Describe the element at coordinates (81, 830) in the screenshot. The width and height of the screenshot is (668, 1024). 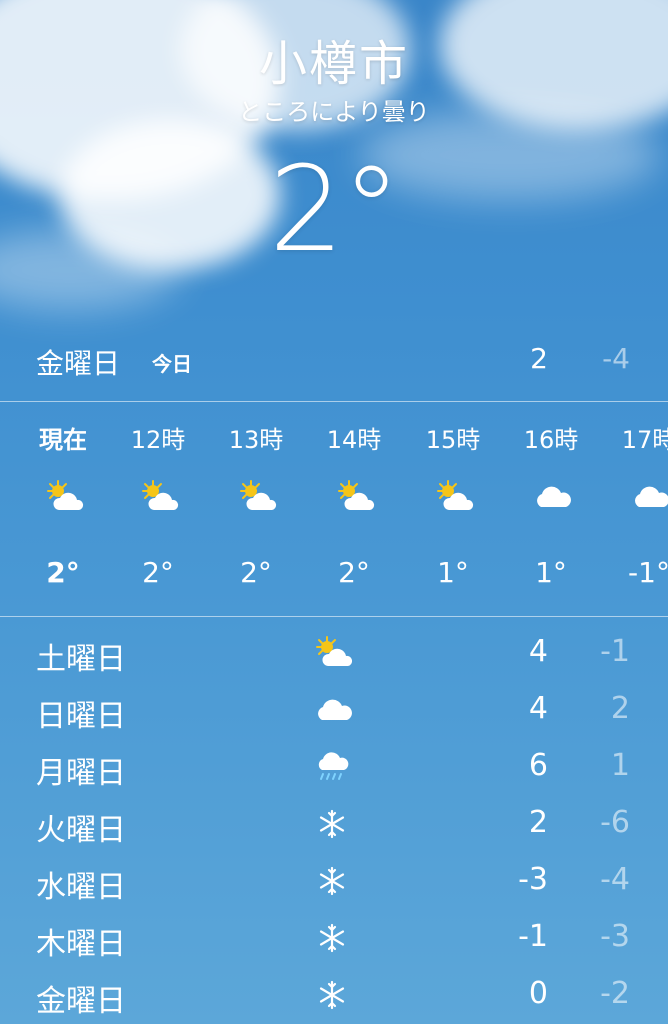
I see `daily-day: 火曜日` at that location.